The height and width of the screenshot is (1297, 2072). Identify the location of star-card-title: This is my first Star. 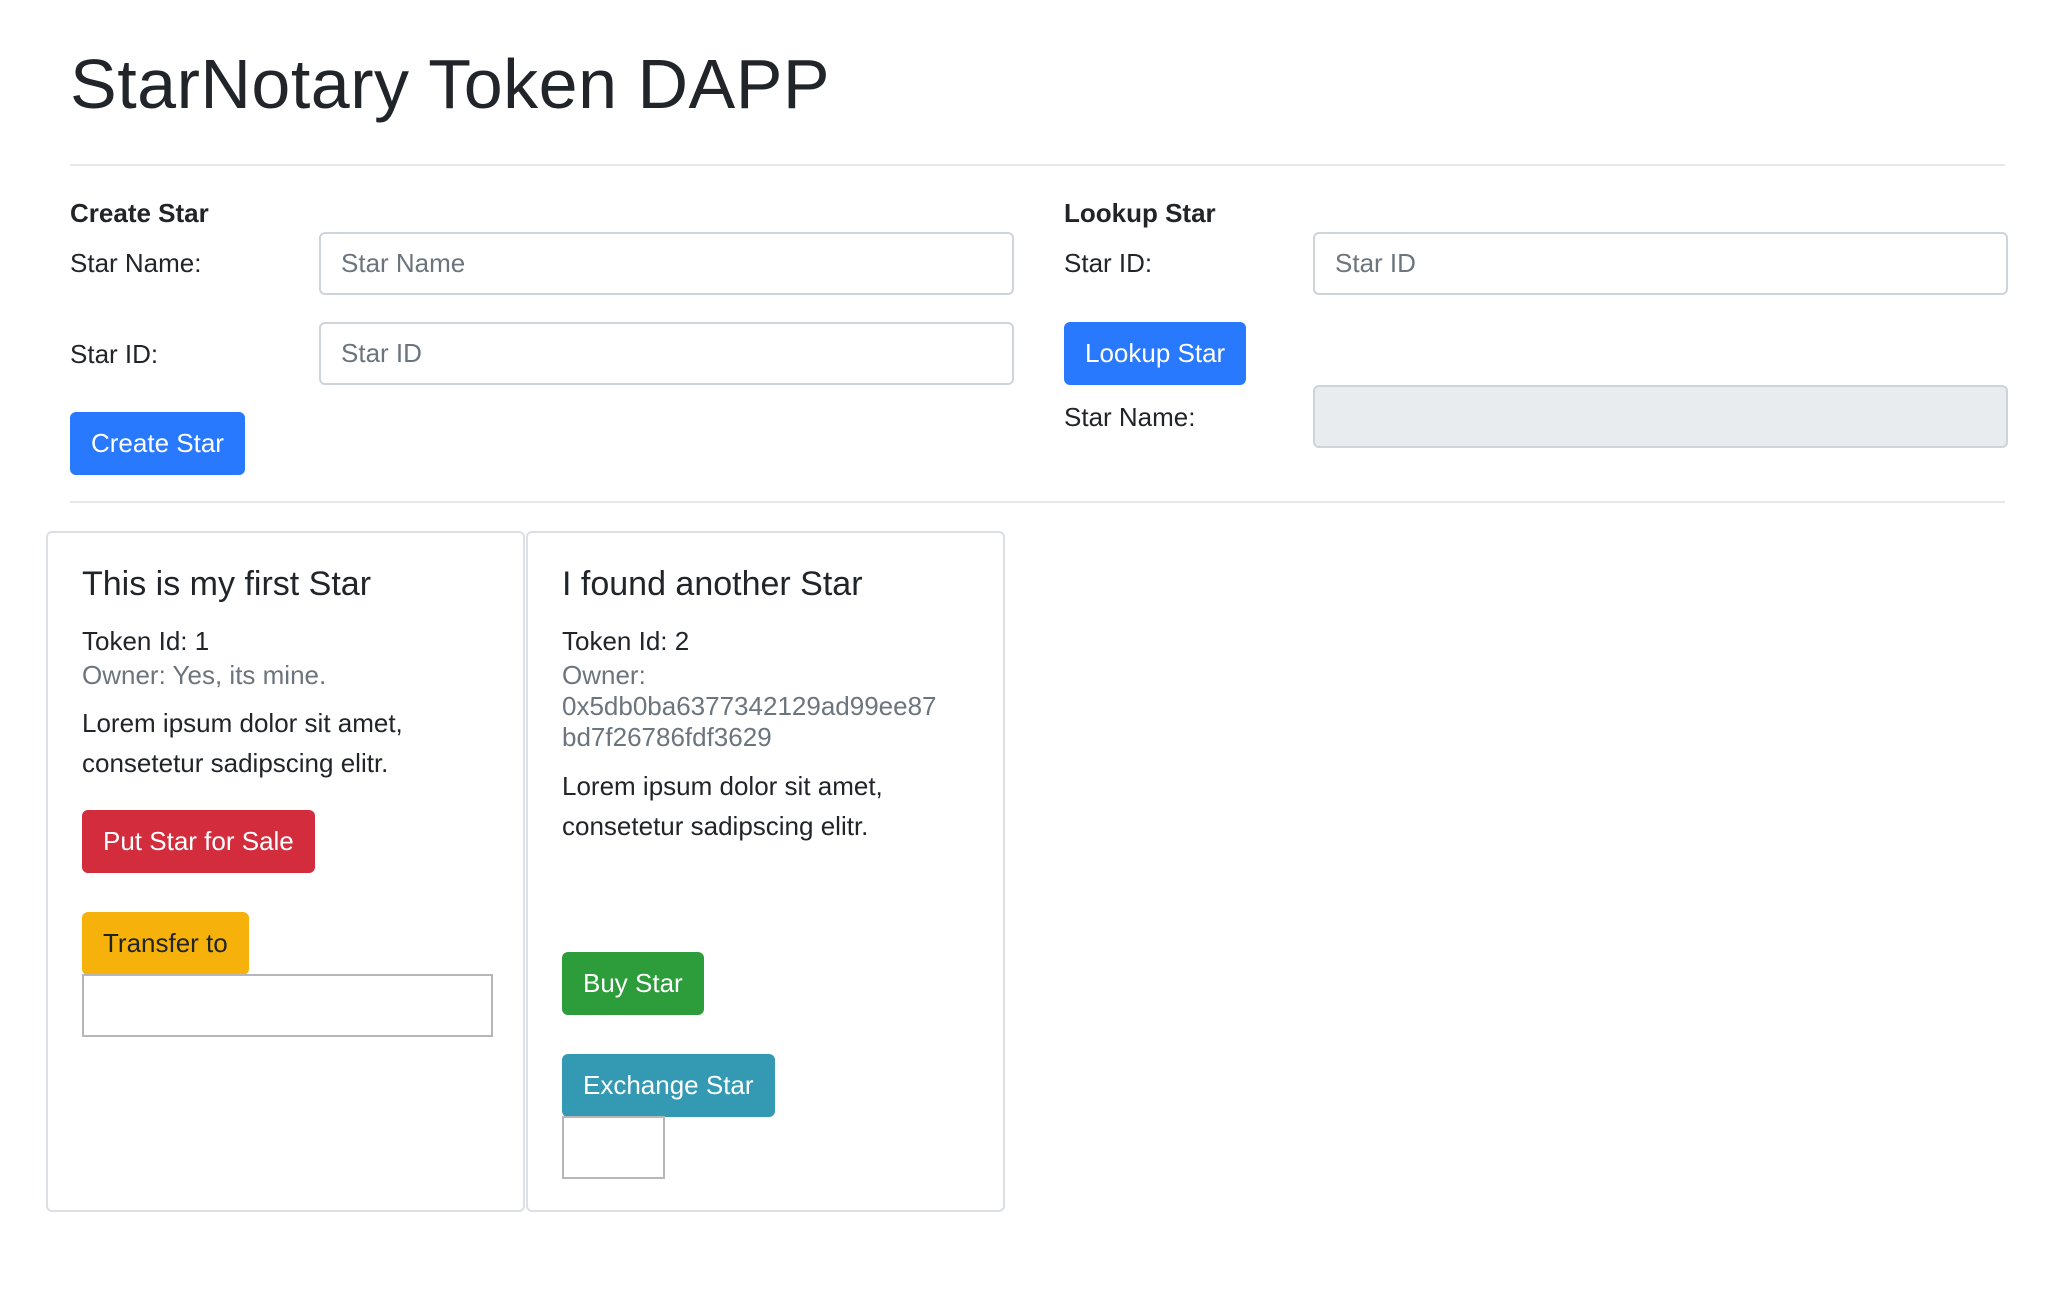
(227, 584).